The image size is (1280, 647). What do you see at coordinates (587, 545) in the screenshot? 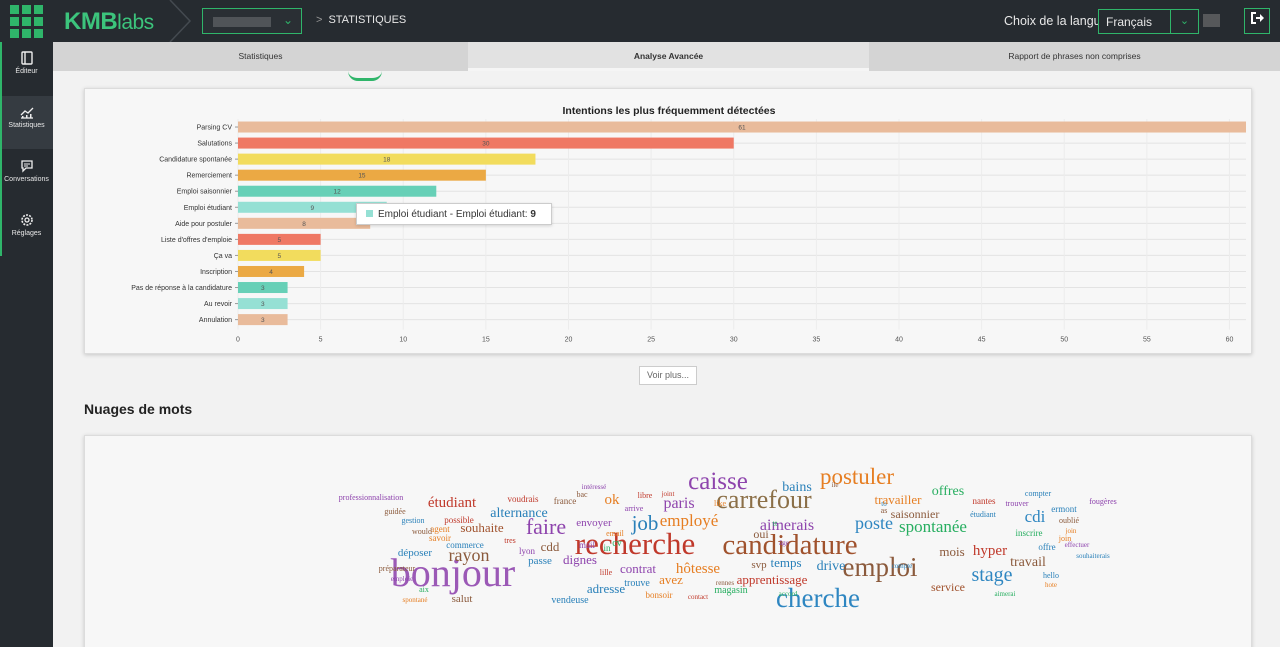
I see `wordcloud-word: mail` at bounding box center [587, 545].